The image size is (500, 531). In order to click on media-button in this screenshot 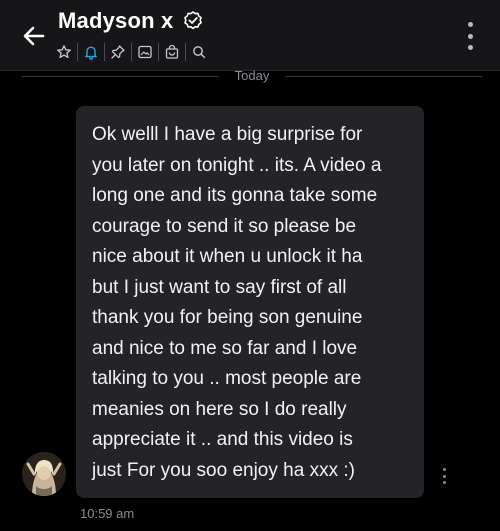, I will do `click(145, 52)`.